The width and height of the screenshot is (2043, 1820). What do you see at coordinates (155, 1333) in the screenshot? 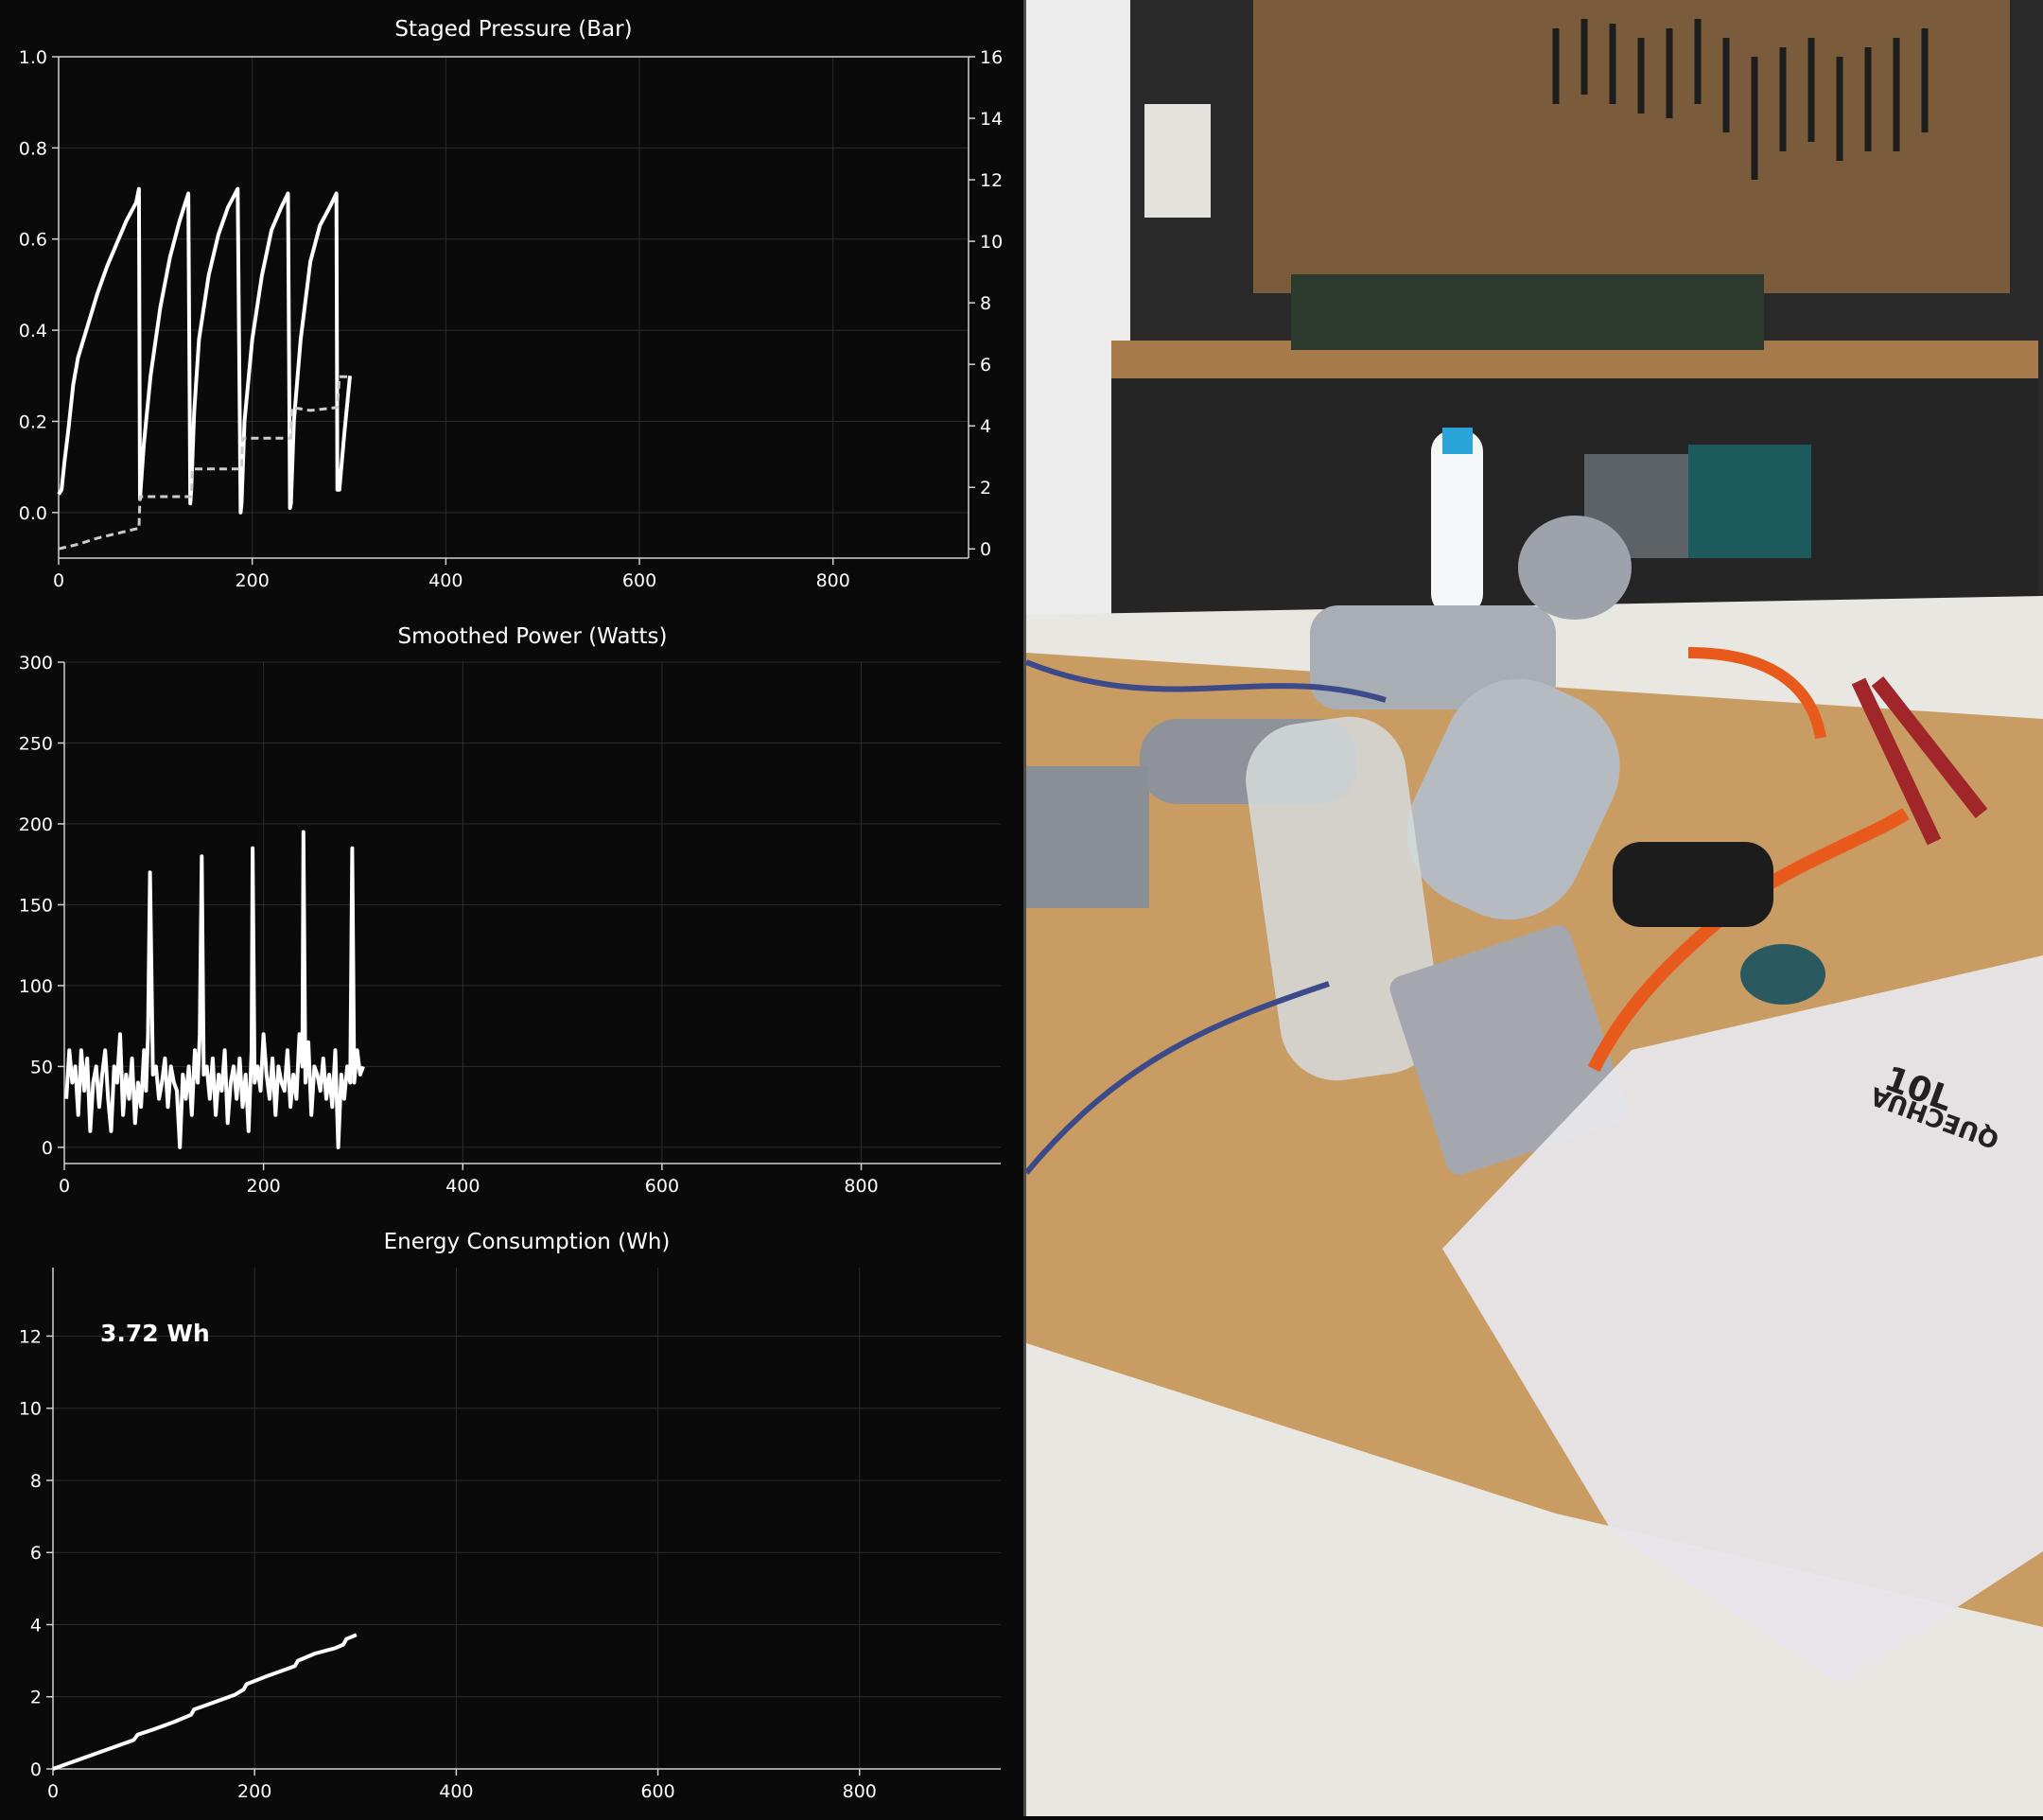
I see `energy-total-annotation: 3.72 Wh` at bounding box center [155, 1333].